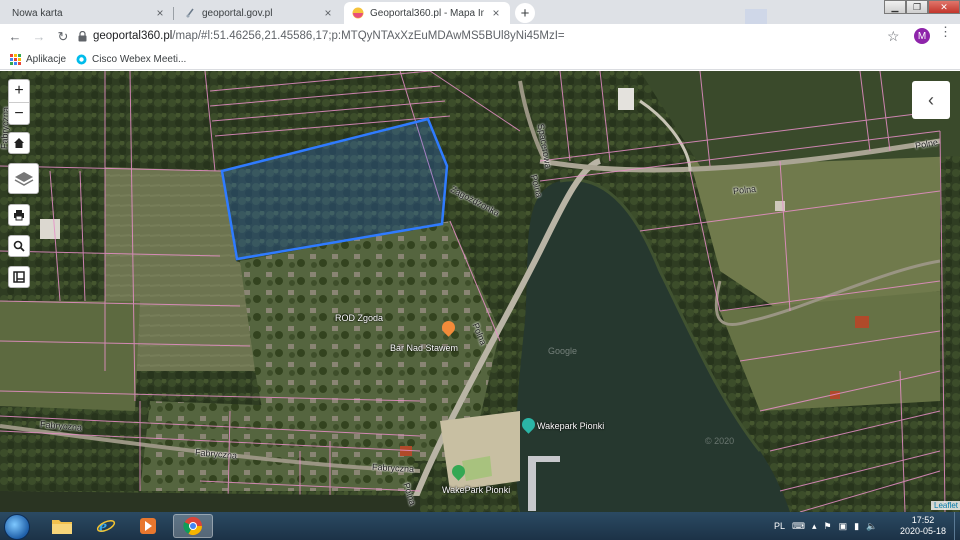 Image resolution: width=960 pixels, height=540 pixels. I want to click on taskbar-media-player, so click(148, 526).